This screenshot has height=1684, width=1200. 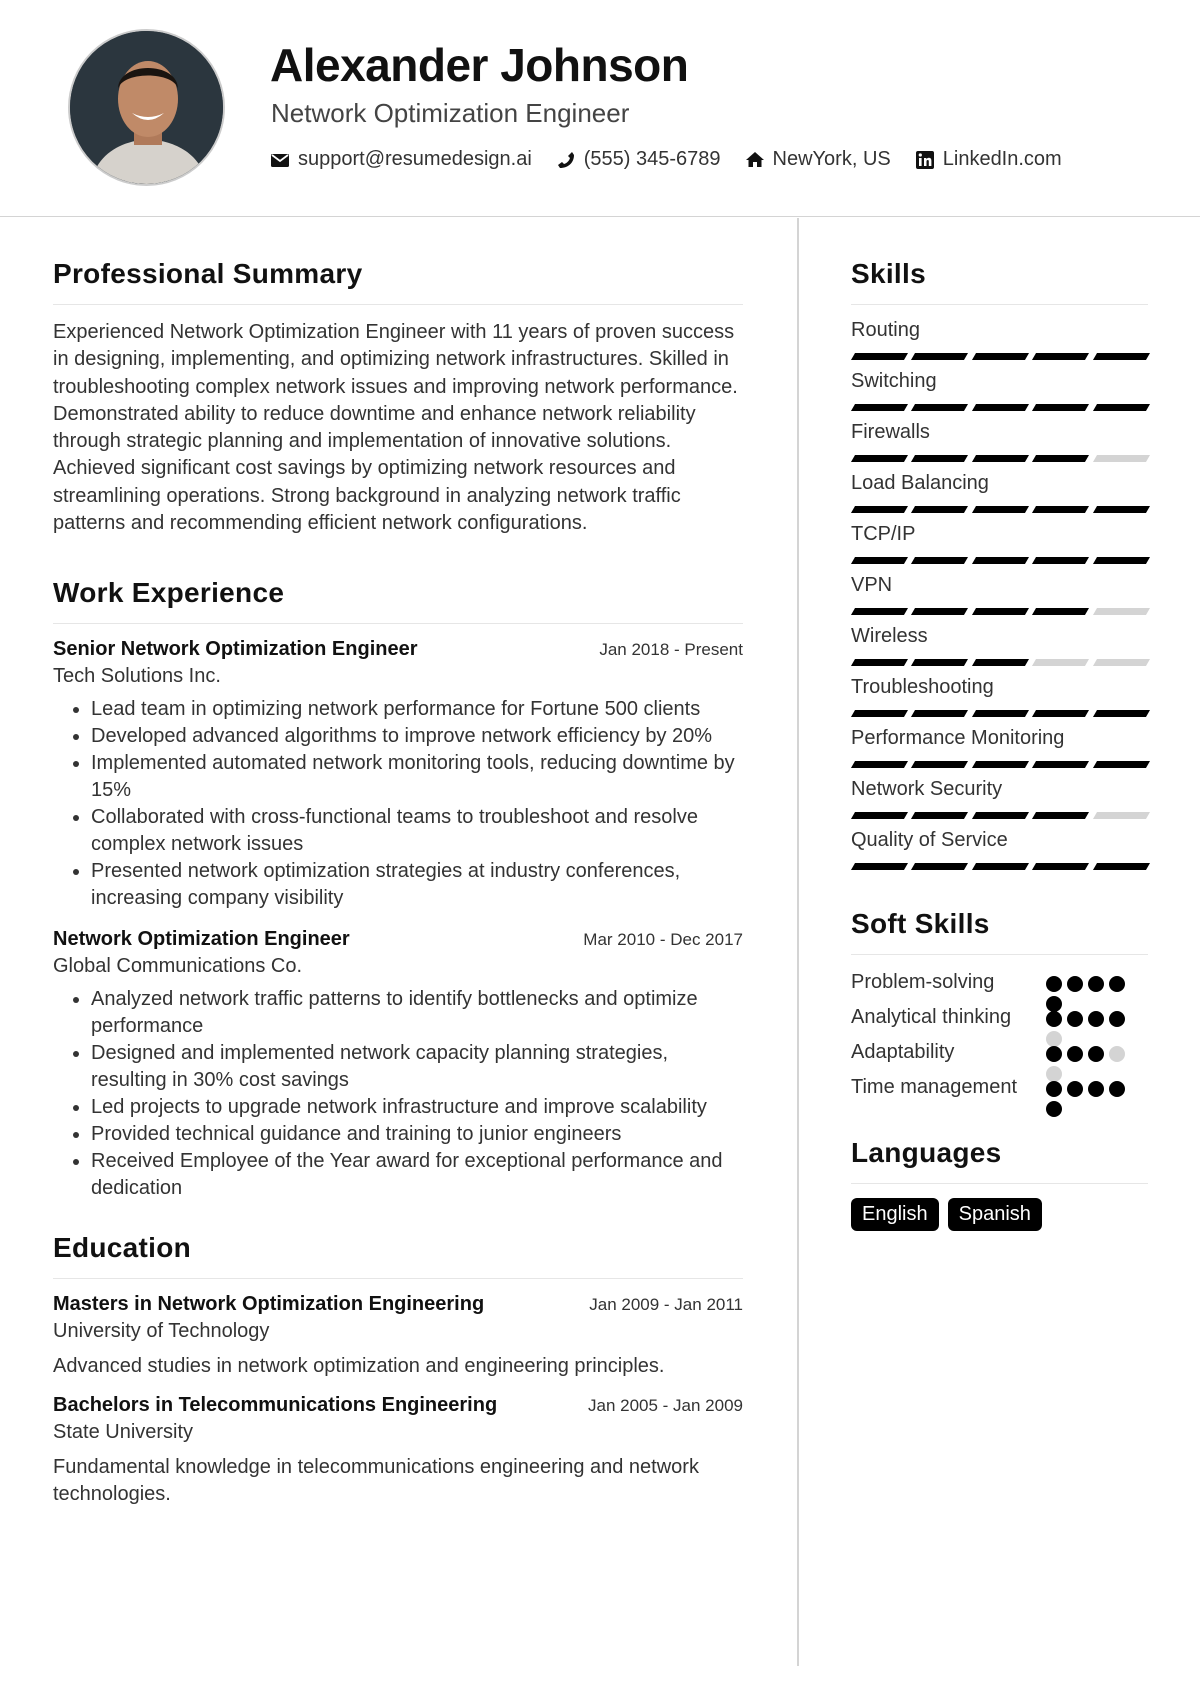 I want to click on contact-email-text: support@resumedesign.ai, so click(x=415, y=159).